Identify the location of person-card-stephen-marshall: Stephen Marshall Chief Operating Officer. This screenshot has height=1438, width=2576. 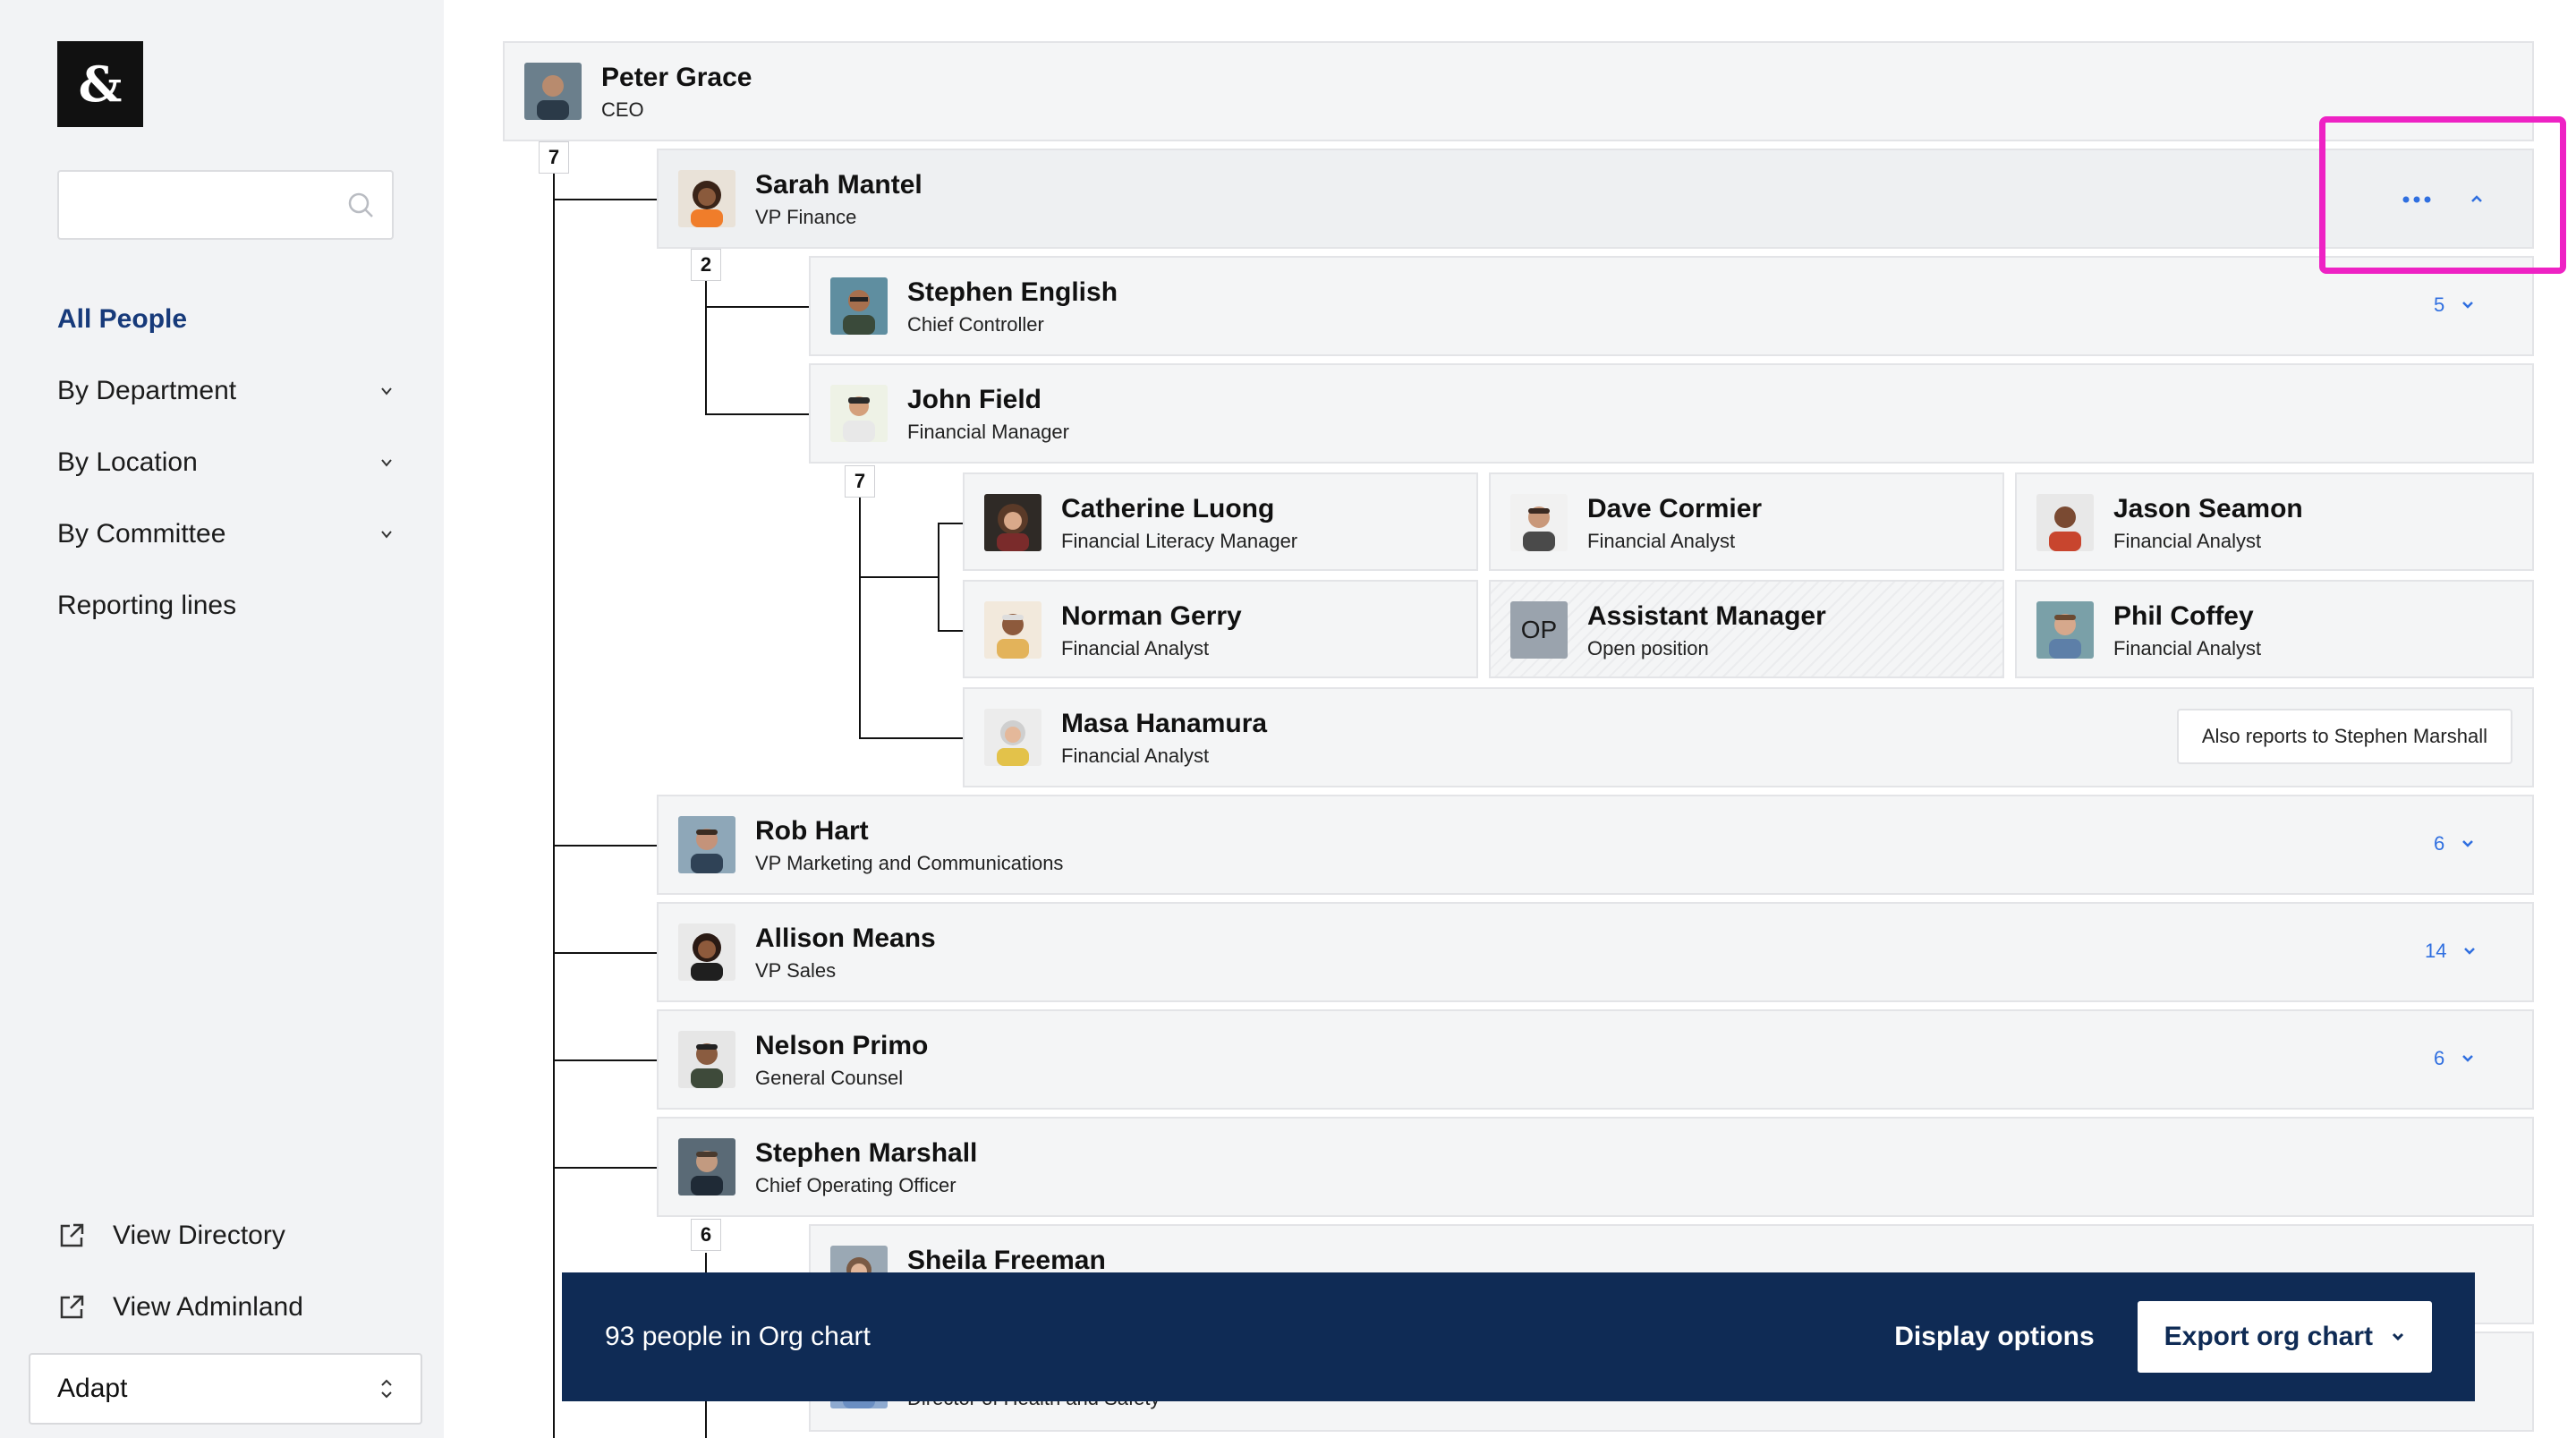
(1595, 1167).